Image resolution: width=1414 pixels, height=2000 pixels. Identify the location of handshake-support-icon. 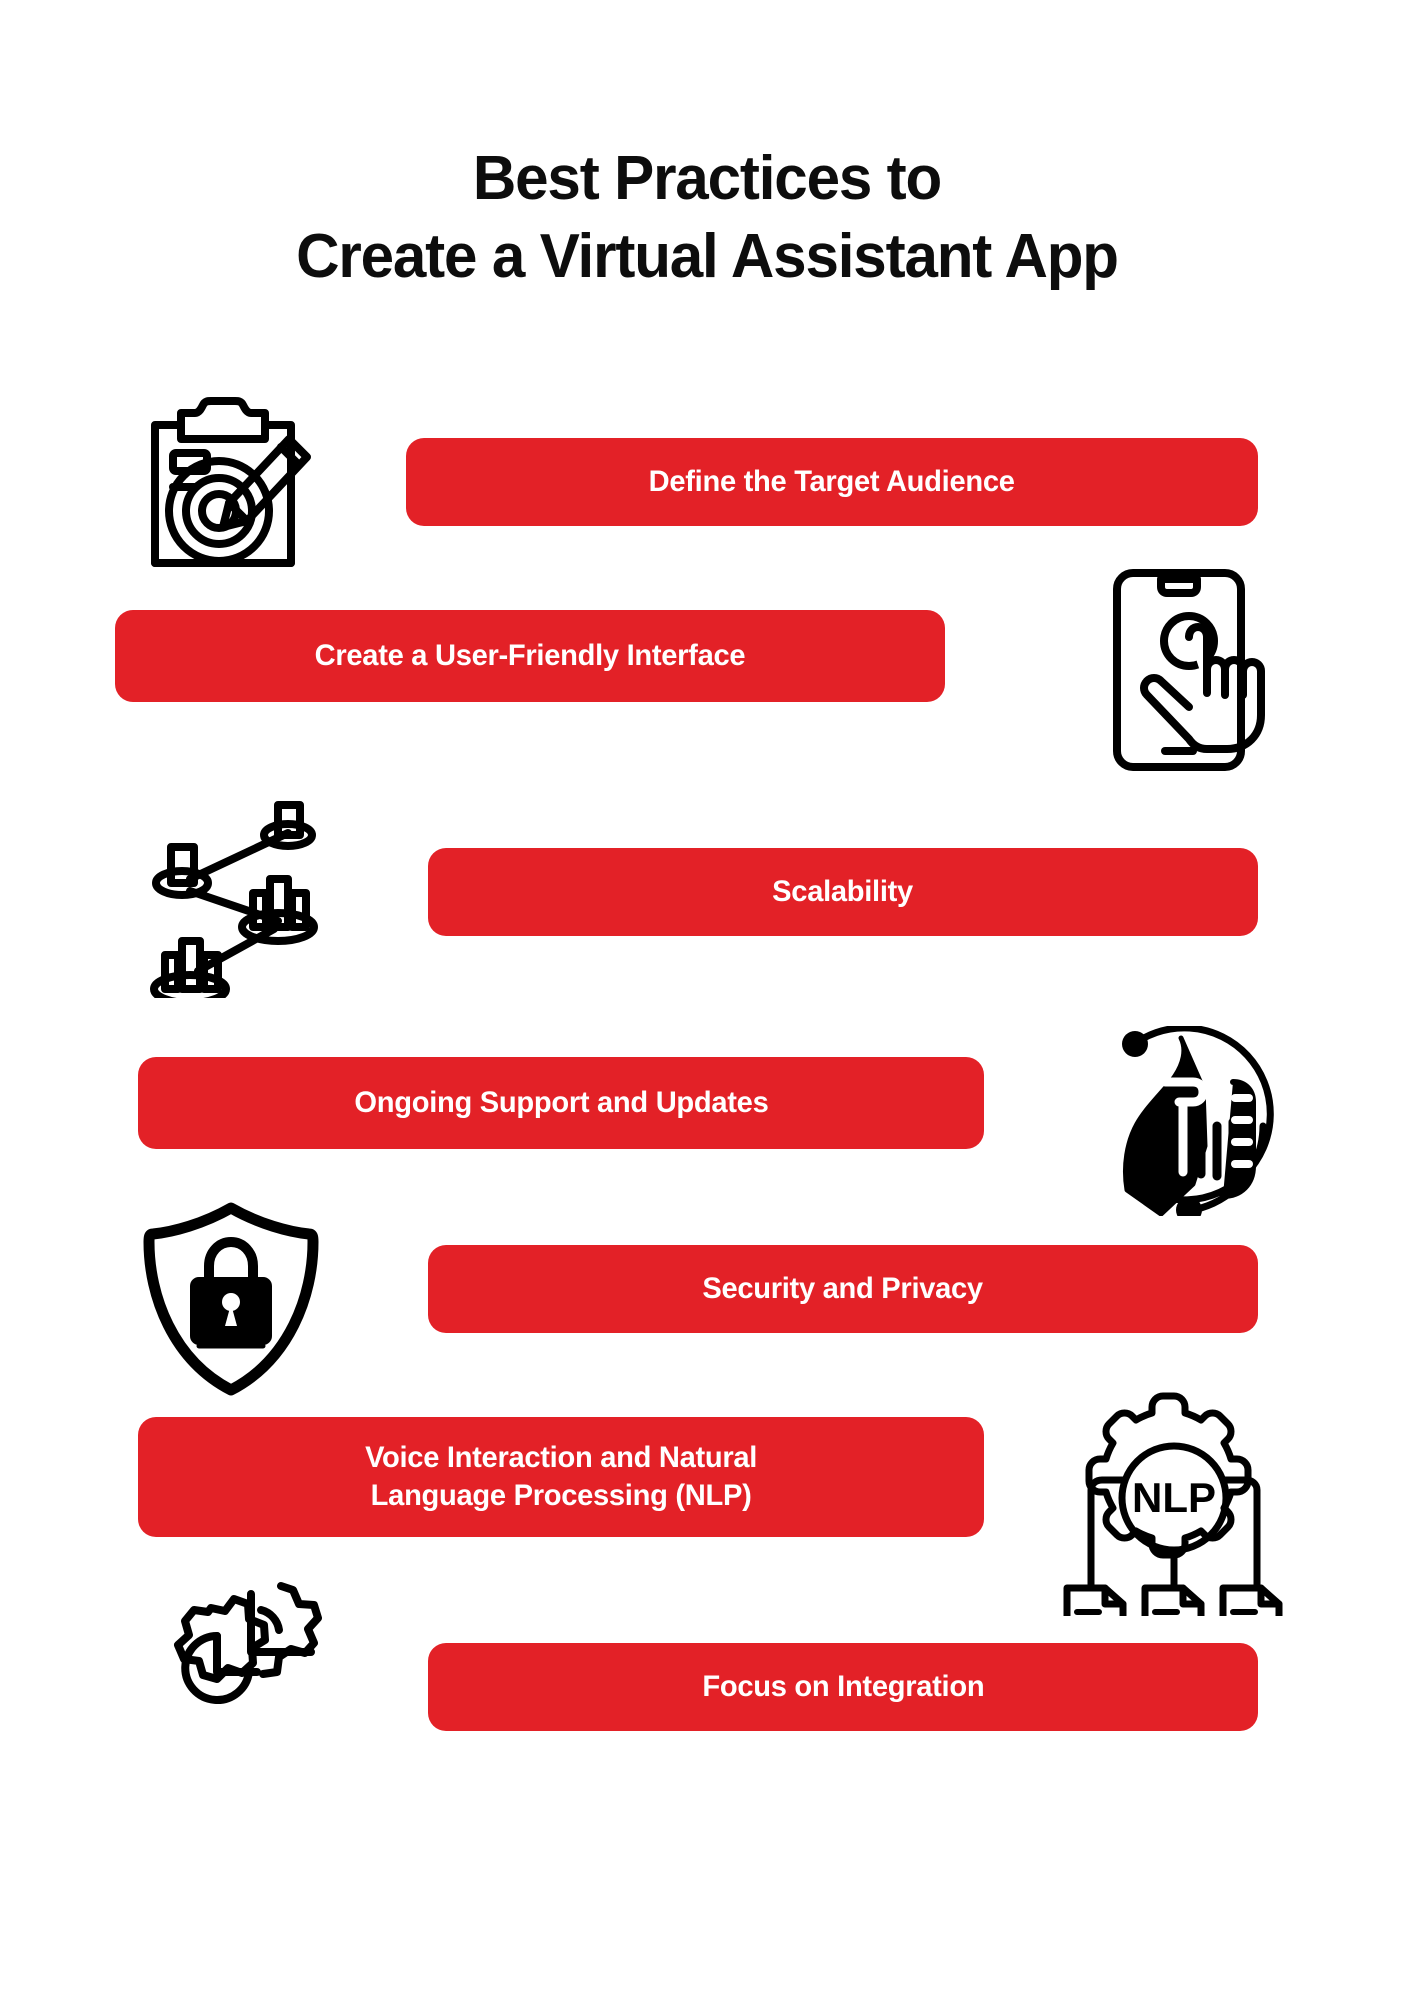
(1183, 1121).